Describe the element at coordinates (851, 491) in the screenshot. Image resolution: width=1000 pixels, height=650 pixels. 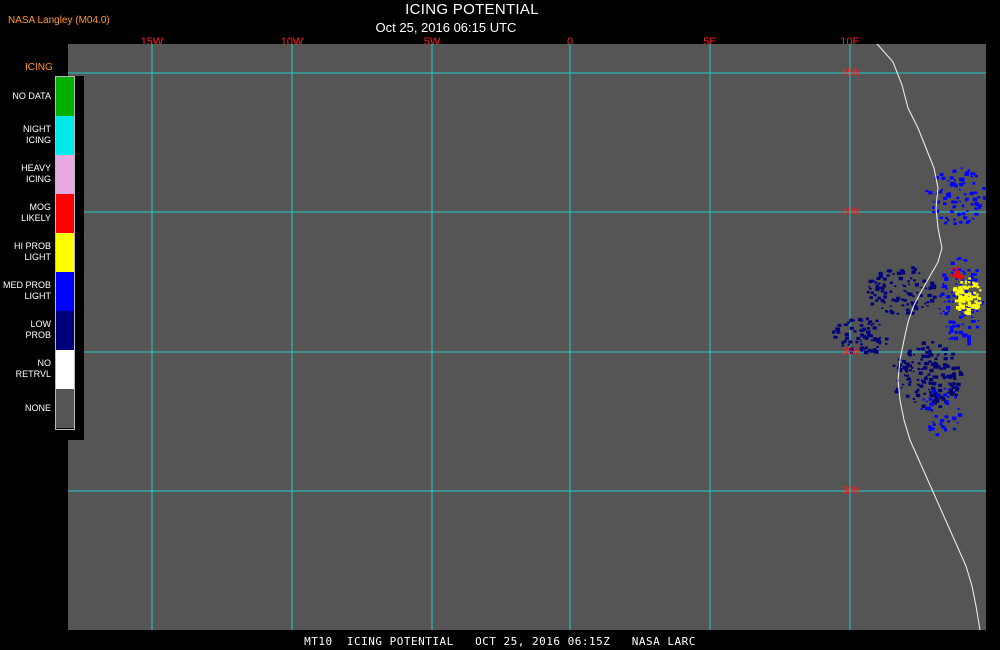
I see `latitude-label: 30N` at that location.